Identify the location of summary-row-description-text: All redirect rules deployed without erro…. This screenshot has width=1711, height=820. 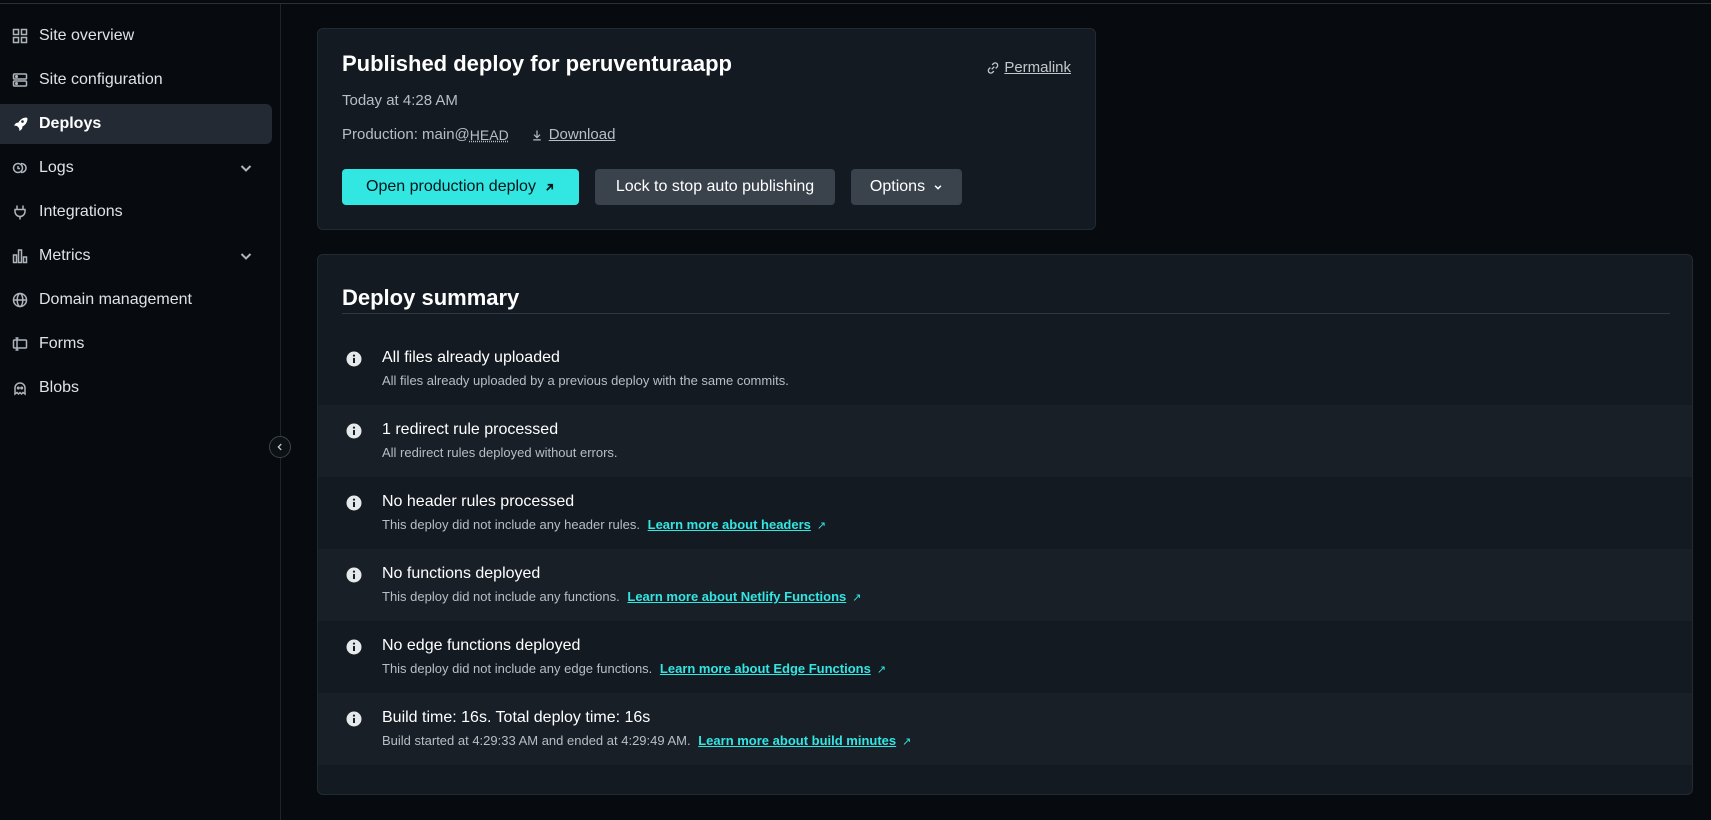
(500, 452).